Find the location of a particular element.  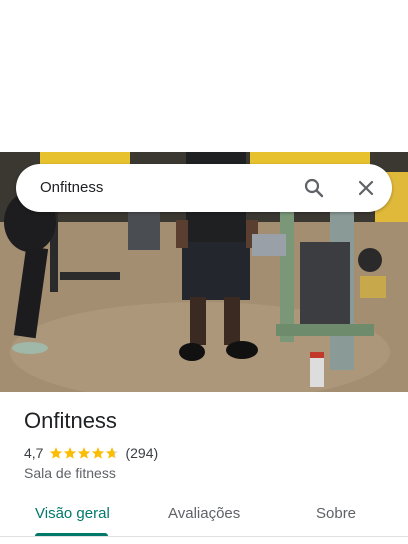

tab-about: Sobre is located at coordinates (336, 513).